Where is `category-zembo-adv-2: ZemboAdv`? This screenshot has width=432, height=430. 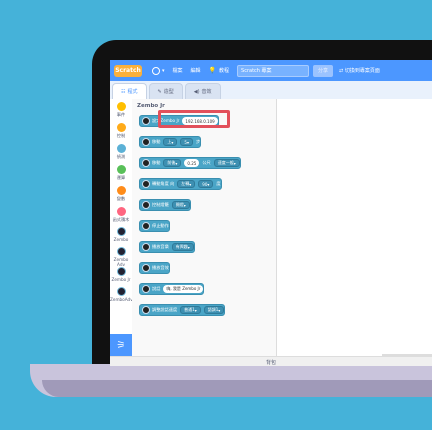
category-zembo-adv-2: ZemboAdv is located at coordinates (121, 294).